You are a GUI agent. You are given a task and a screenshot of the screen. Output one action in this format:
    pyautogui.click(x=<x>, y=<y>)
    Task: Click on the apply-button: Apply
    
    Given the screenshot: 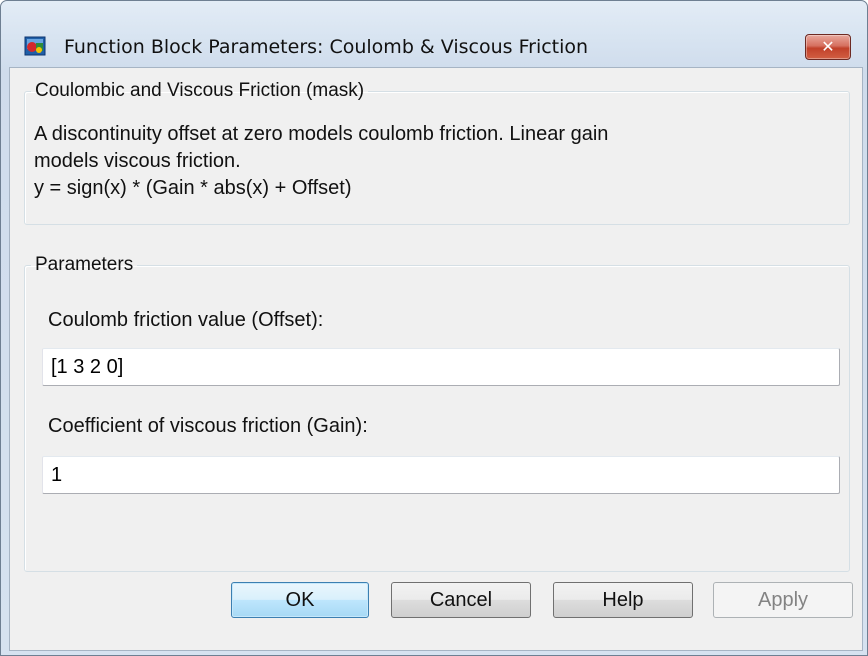 What is the action you would take?
    pyautogui.click(x=783, y=600)
    